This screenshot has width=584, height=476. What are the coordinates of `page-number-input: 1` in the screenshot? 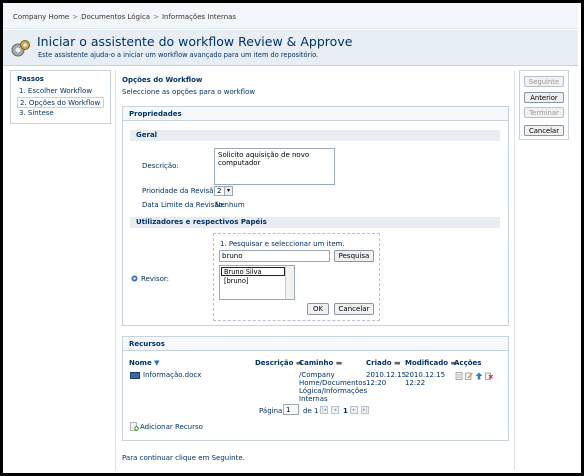 It's located at (291, 409).